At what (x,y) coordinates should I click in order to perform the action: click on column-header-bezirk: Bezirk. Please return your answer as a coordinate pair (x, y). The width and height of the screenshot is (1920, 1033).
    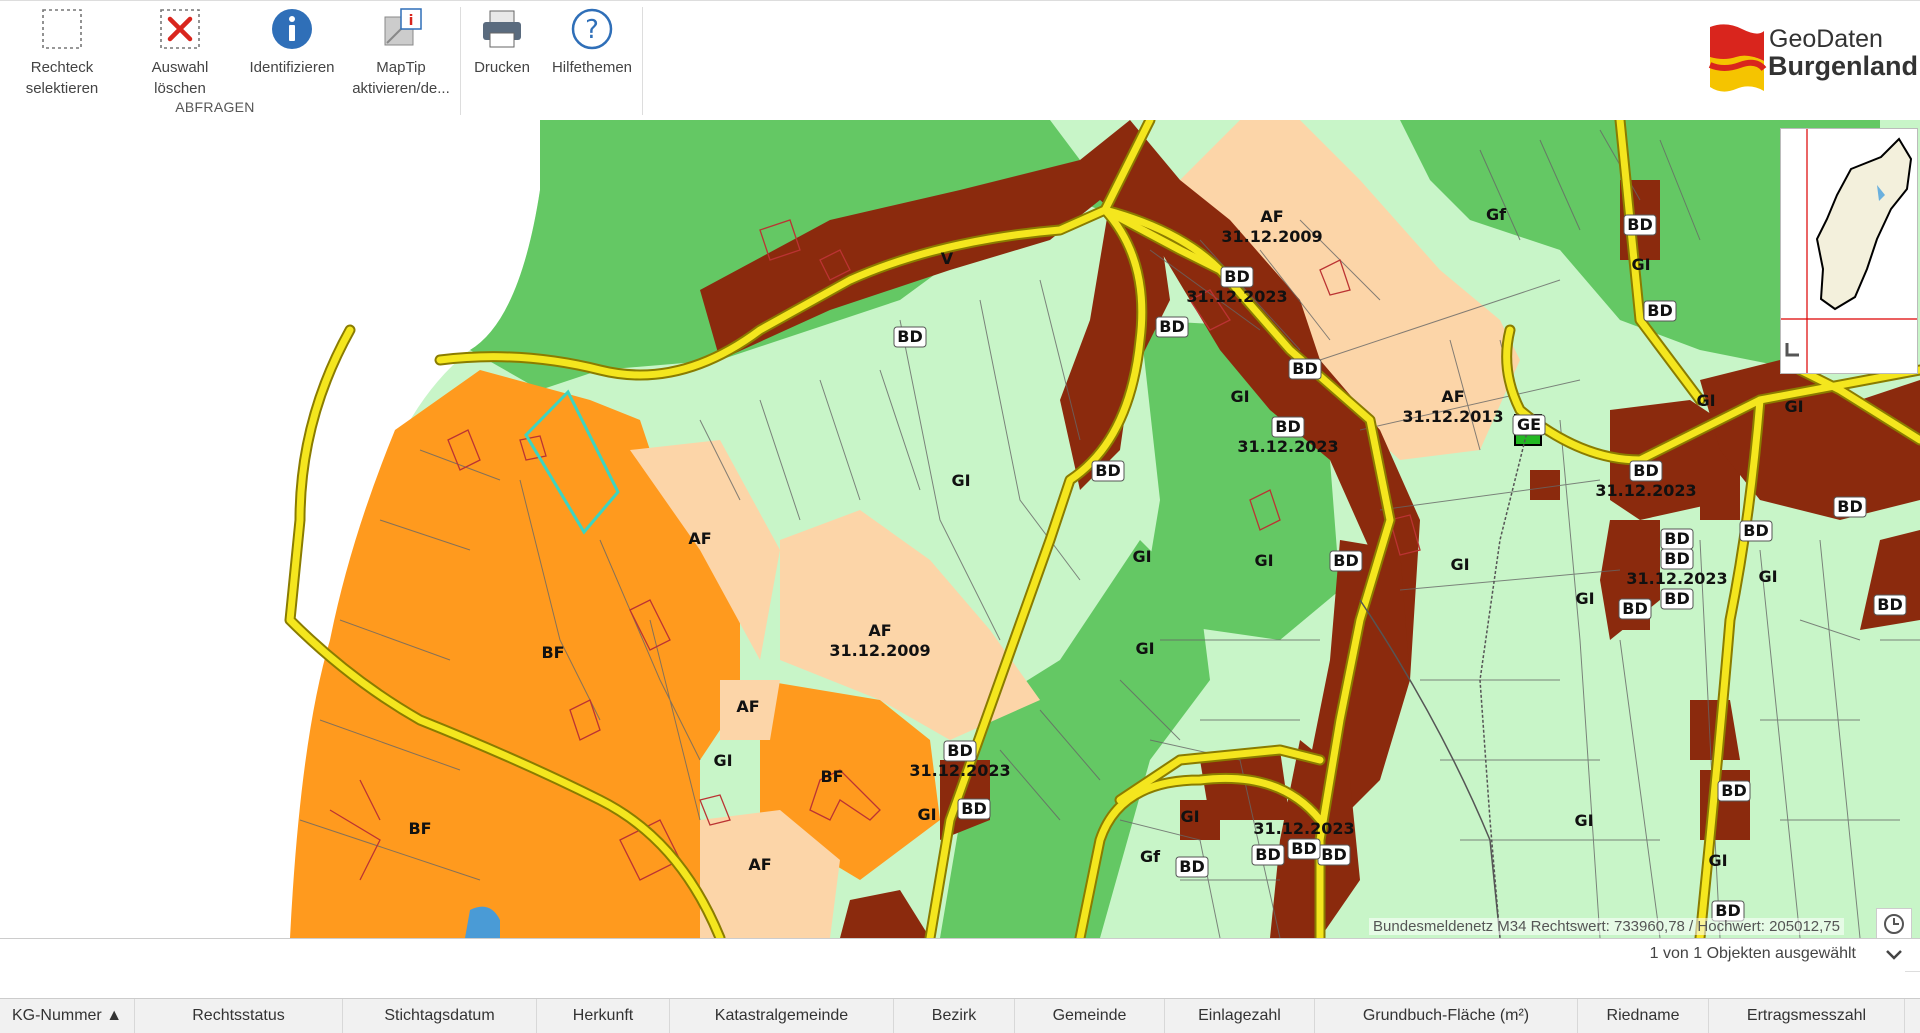
    Looking at the image, I should click on (954, 1016).